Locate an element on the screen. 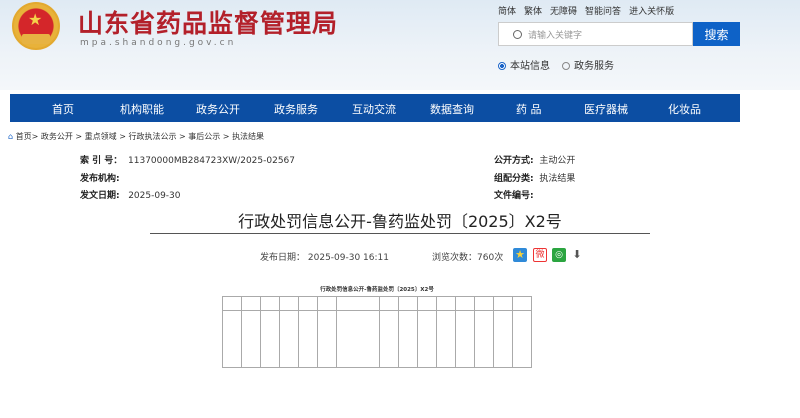 This screenshot has height=418, width=800. meta-index: 索 引 号： 11370000MB284723XW/2025-02567 is located at coordinates (187, 161).